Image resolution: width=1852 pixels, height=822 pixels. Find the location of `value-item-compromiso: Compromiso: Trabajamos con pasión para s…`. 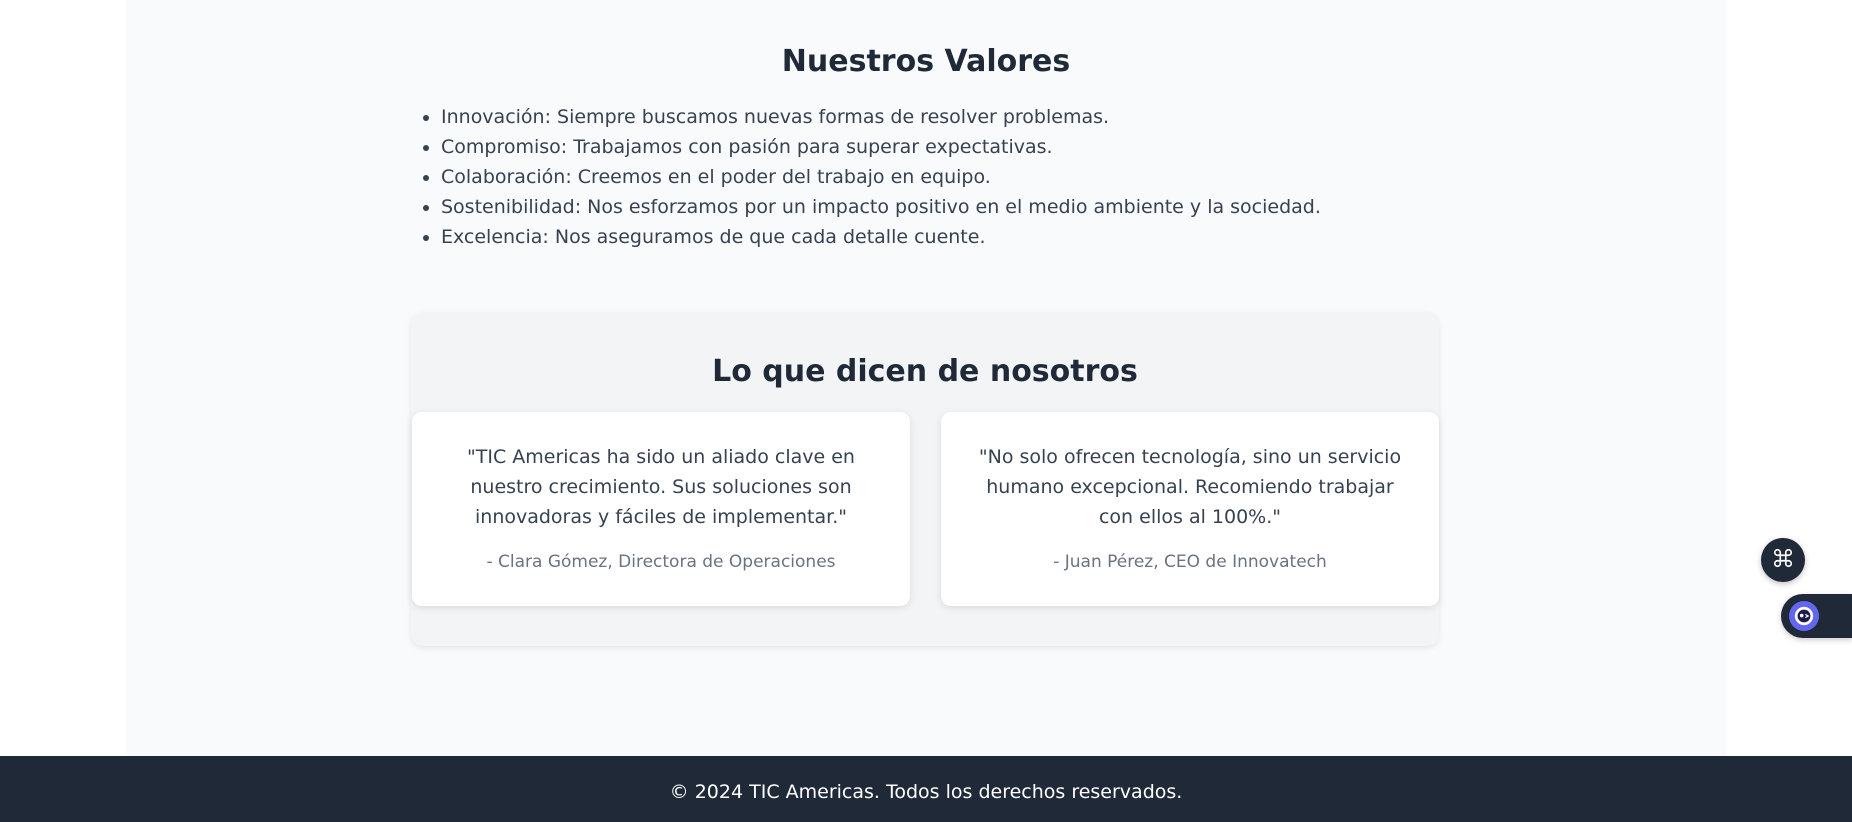

value-item-compromiso: Compromiso: Trabajamos con pasión para s… is located at coordinates (881, 147).